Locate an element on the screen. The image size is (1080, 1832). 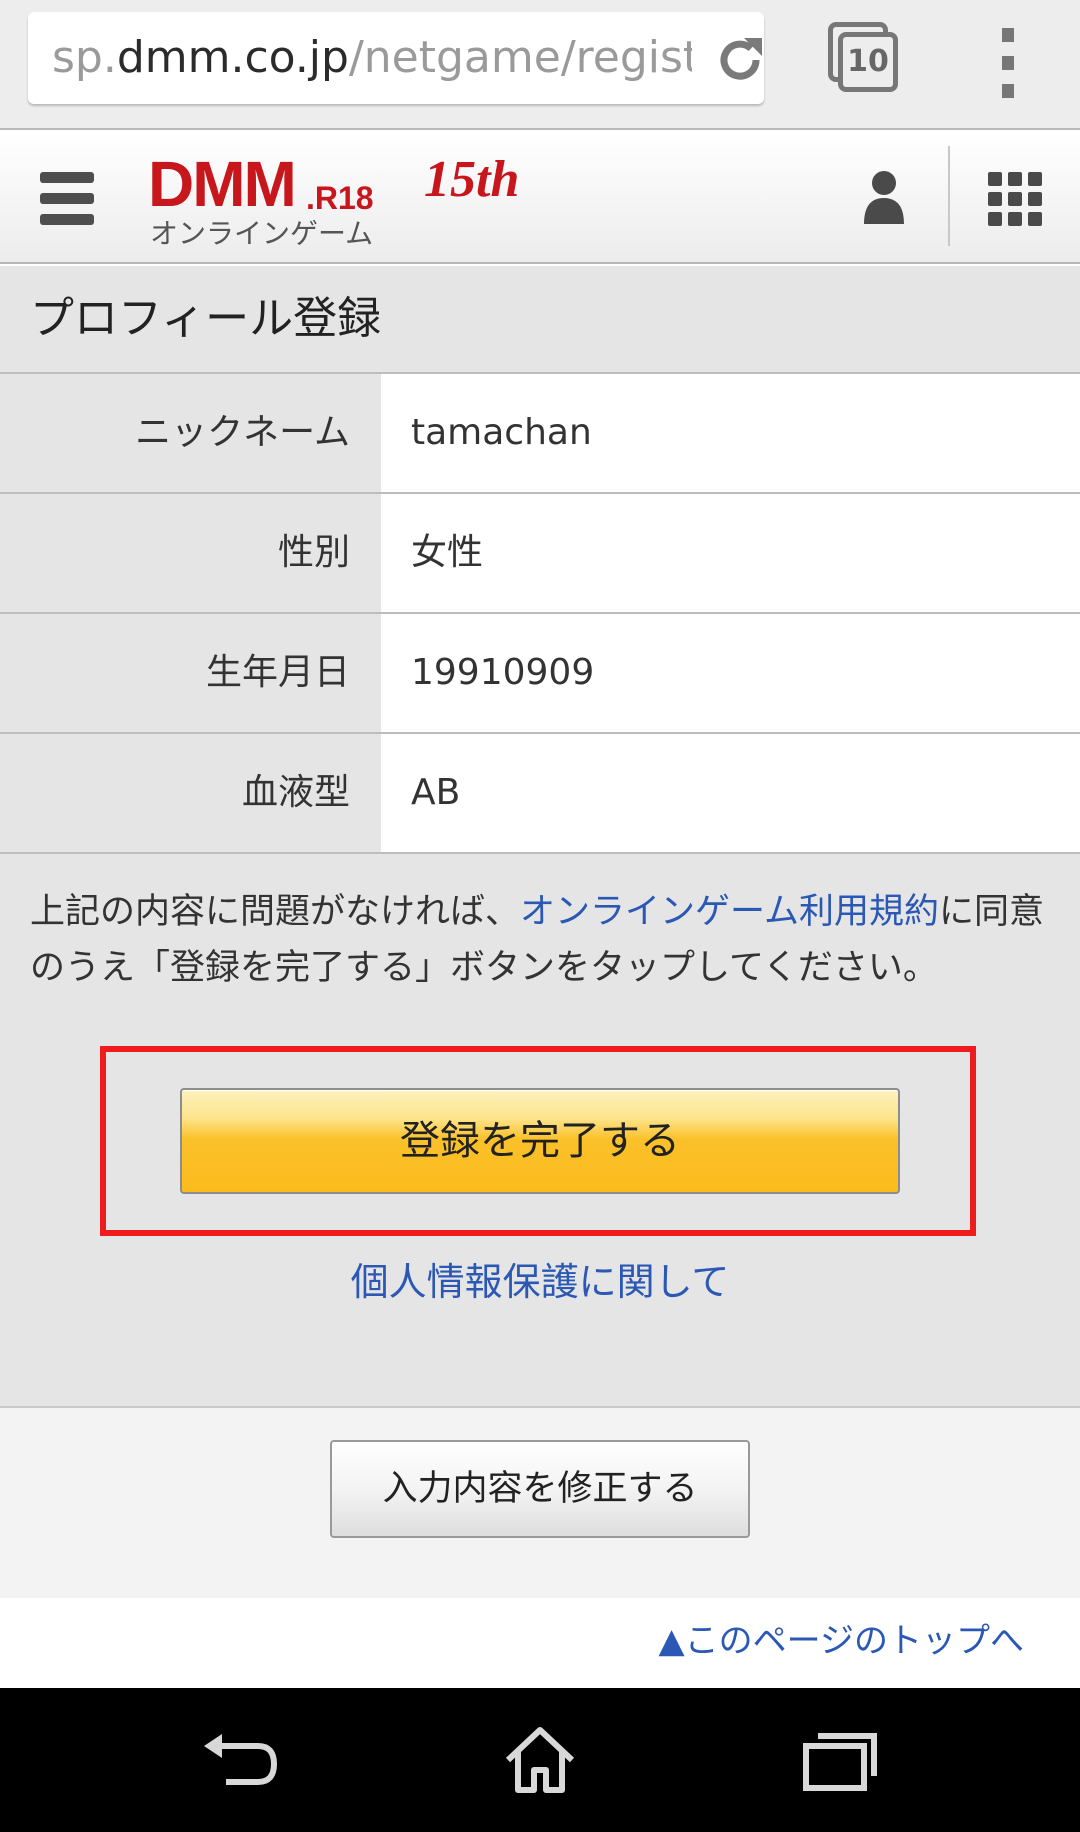
logo-dmm: DMM is located at coordinates (222, 184).